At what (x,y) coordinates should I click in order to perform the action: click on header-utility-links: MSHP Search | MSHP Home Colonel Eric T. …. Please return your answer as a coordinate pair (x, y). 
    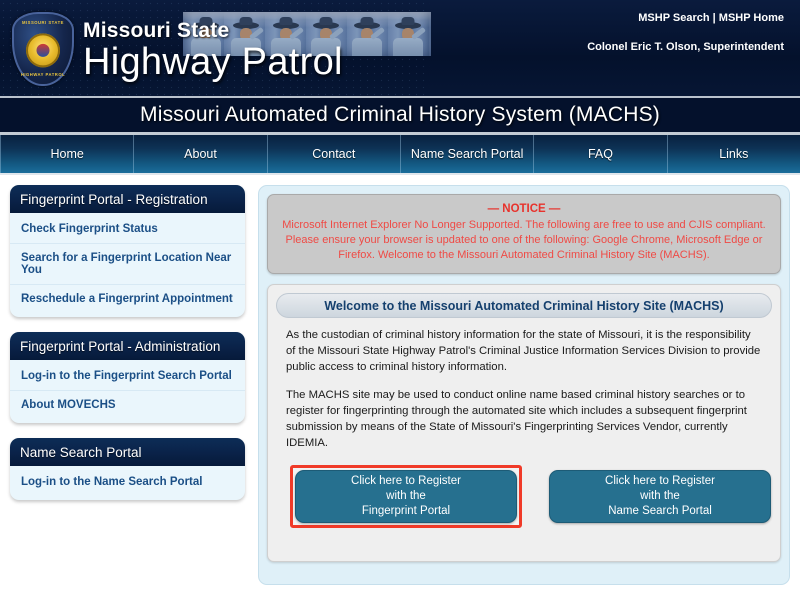
    Looking at the image, I should click on (685, 32).